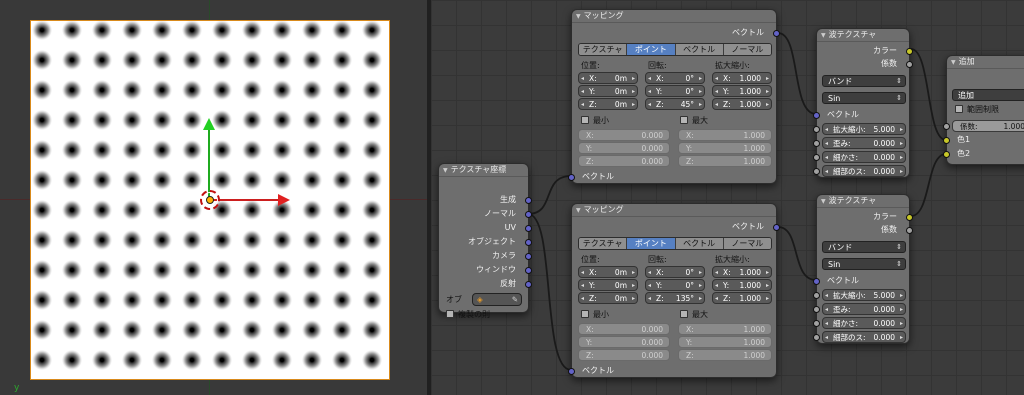  Describe the element at coordinates (742, 104) in the screenshot. I see `scale-z-field: Z: 1.000` at that location.